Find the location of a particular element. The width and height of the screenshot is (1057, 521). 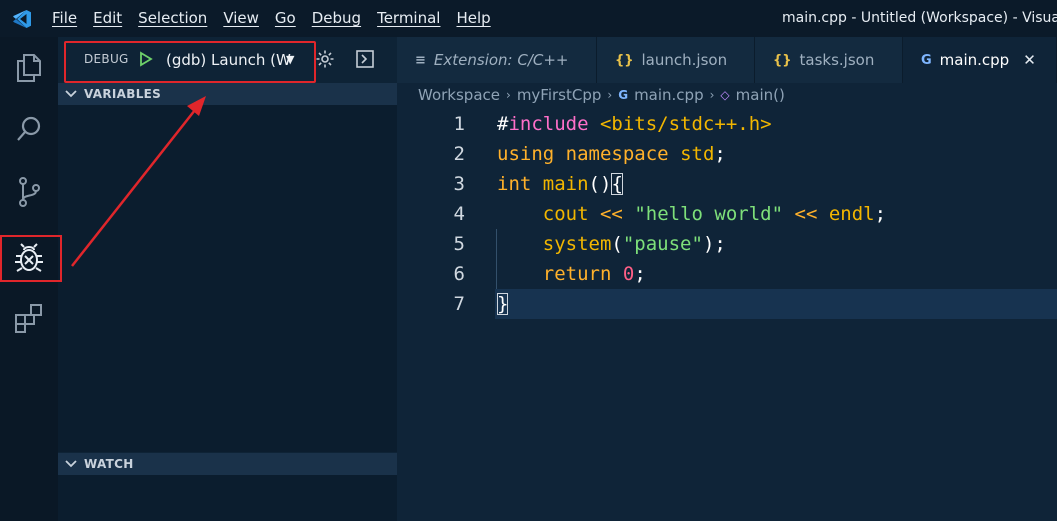

tab-label: launch.json is located at coordinates (684, 60).